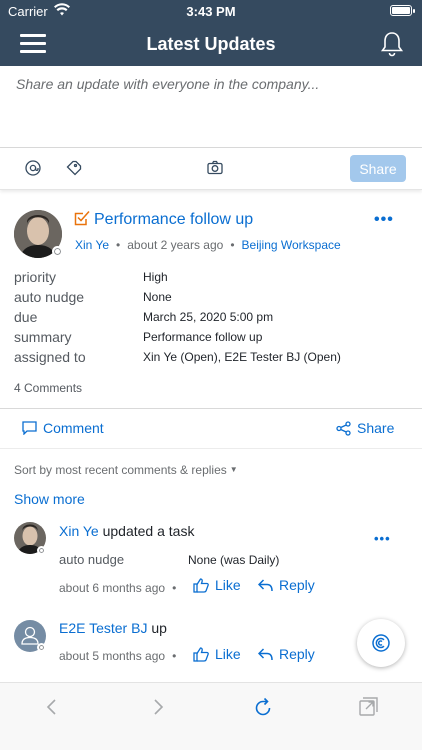  Describe the element at coordinates (158, 709) in the screenshot. I see `chevron-right-icon` at that location.